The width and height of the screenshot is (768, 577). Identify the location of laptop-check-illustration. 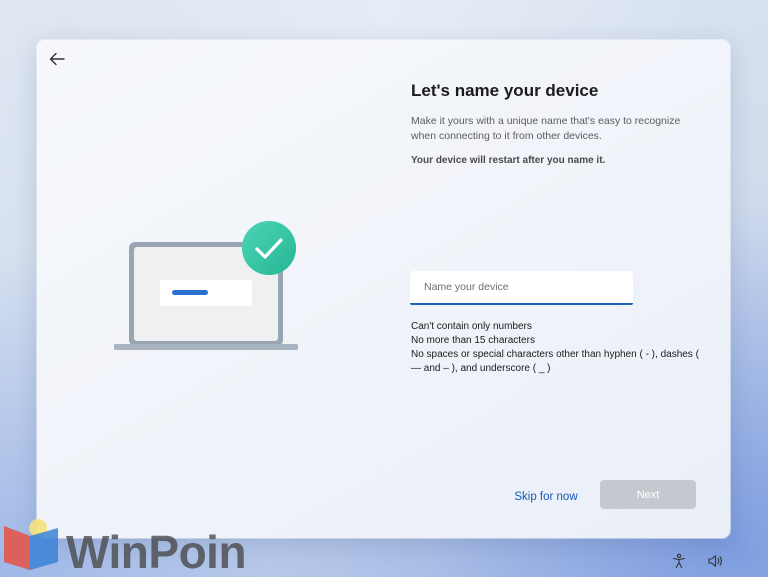
(206, 285).